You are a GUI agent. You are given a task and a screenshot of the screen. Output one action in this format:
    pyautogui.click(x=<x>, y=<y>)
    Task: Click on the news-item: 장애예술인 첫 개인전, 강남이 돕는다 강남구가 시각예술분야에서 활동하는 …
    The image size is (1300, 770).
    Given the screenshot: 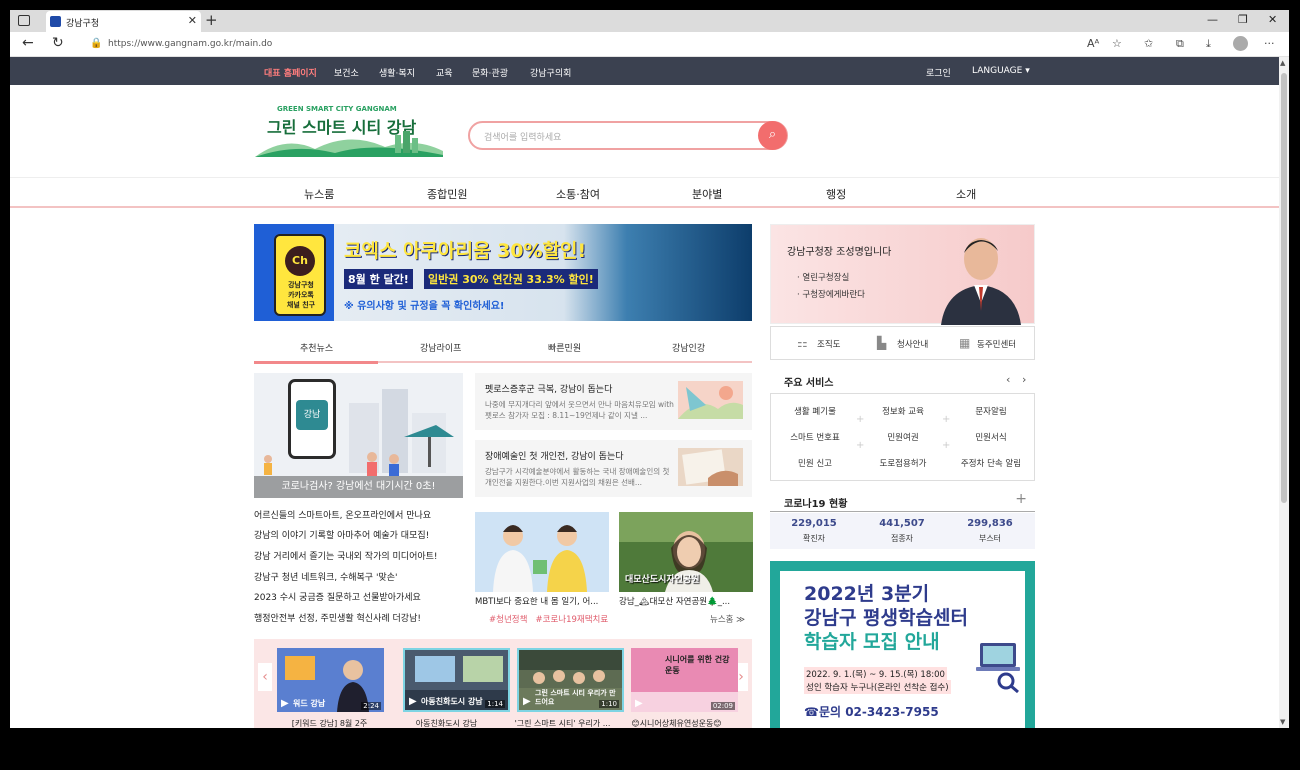 What is the action you would take?
    pyautogui.click(x=613, y=468)
    